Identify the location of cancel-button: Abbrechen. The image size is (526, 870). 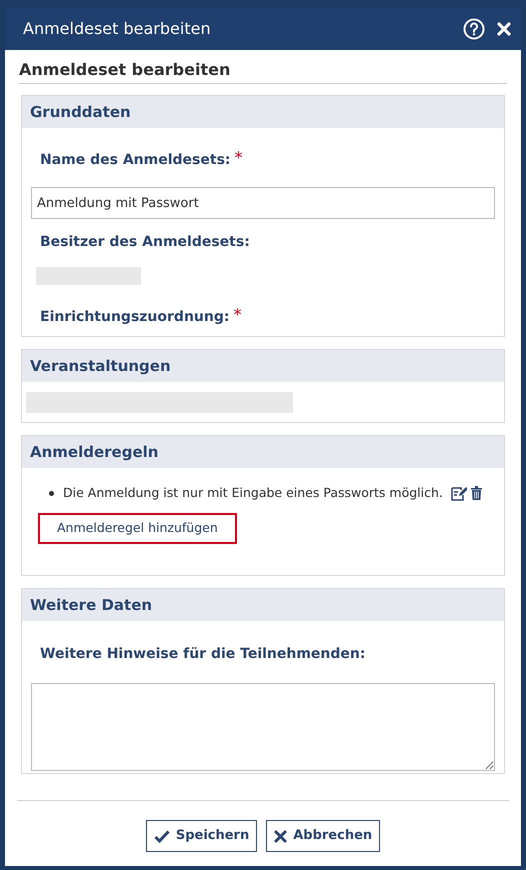
(323, 836).